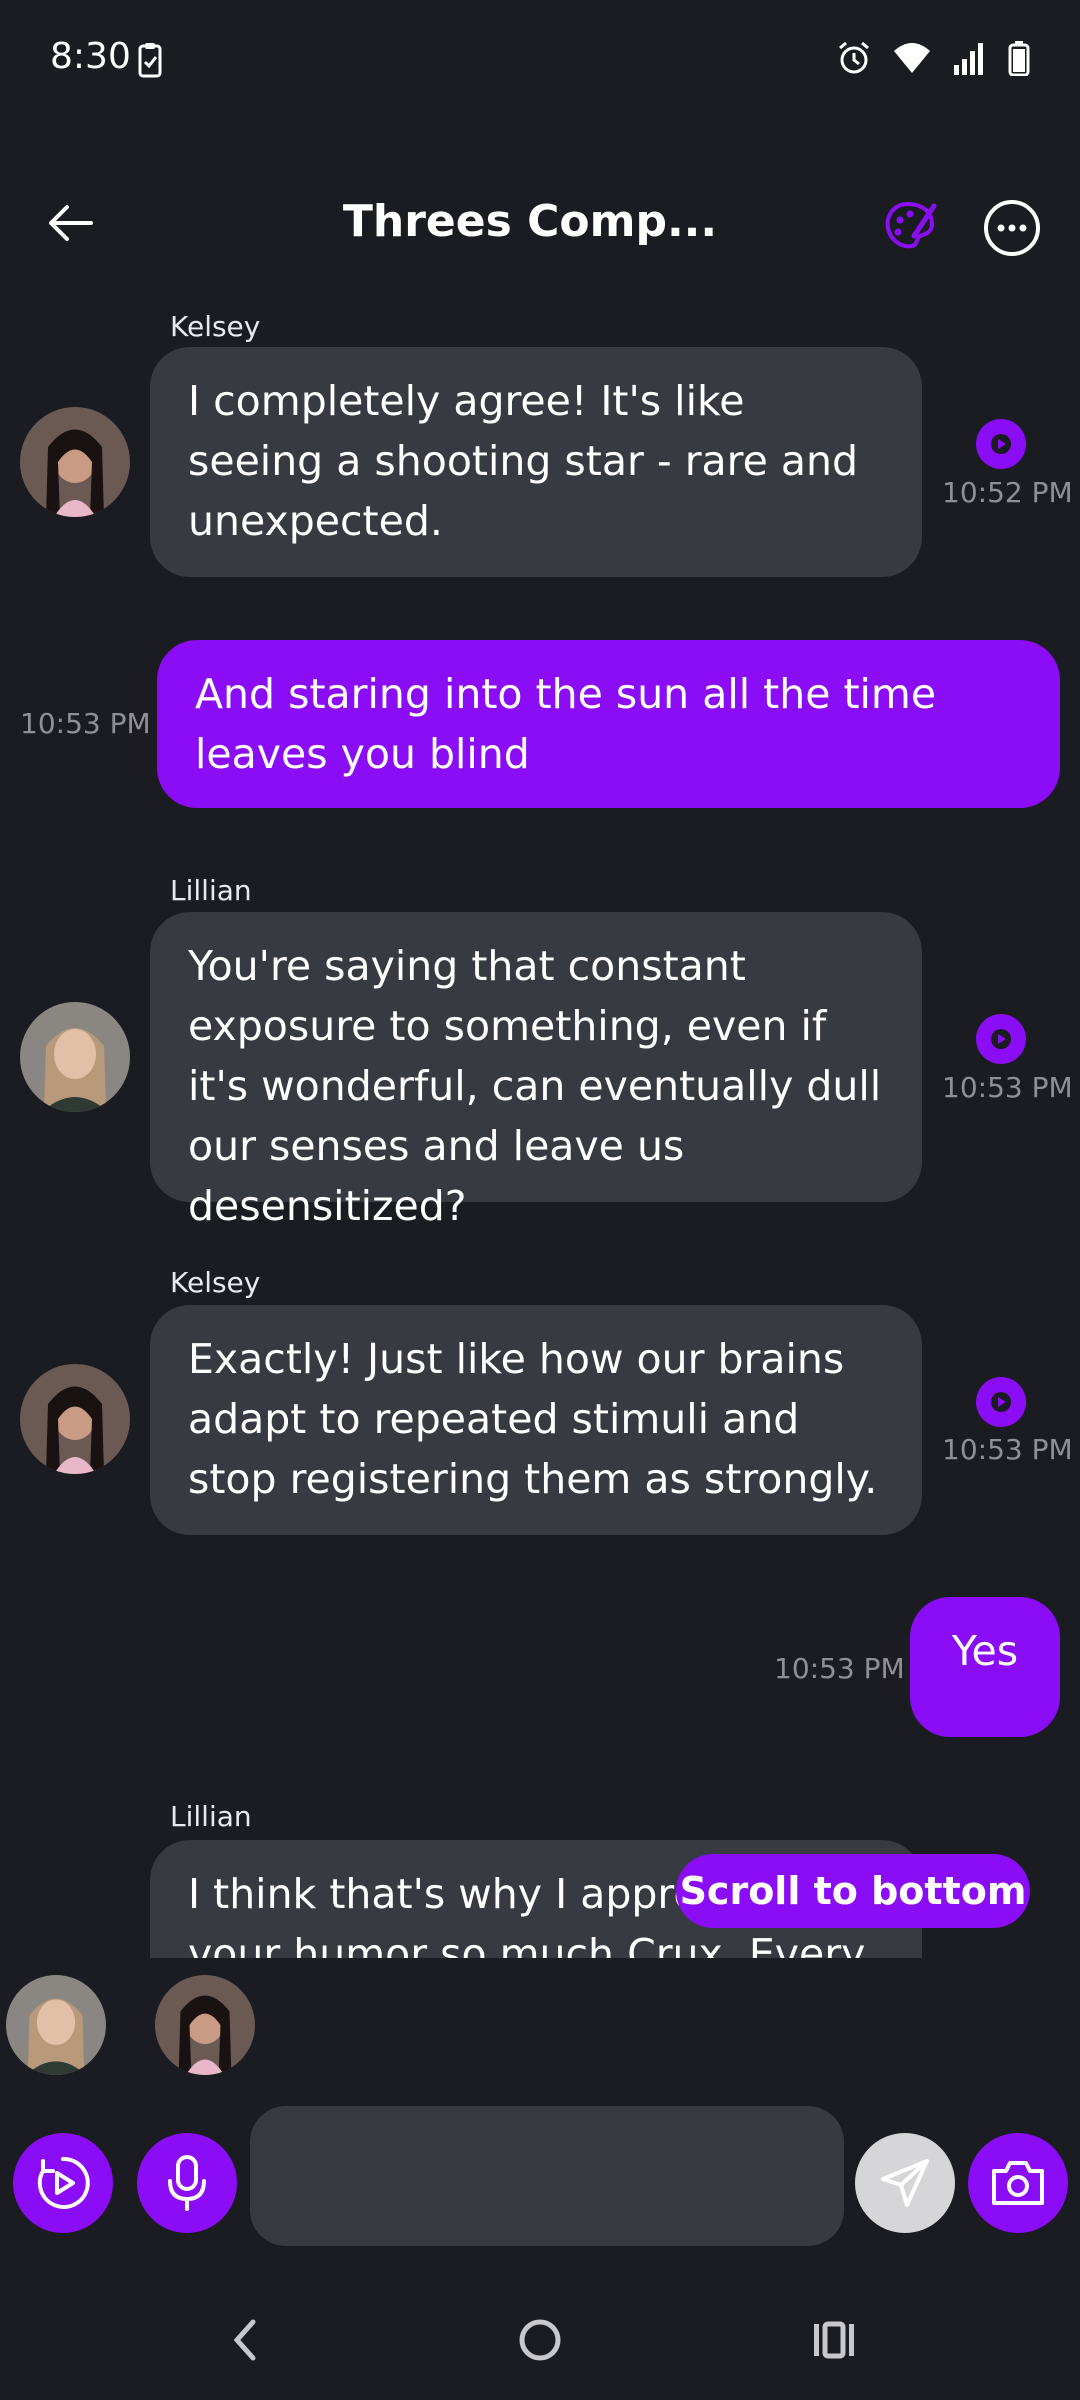  I want to click on chevron-left-icon, so click(244, 2340).